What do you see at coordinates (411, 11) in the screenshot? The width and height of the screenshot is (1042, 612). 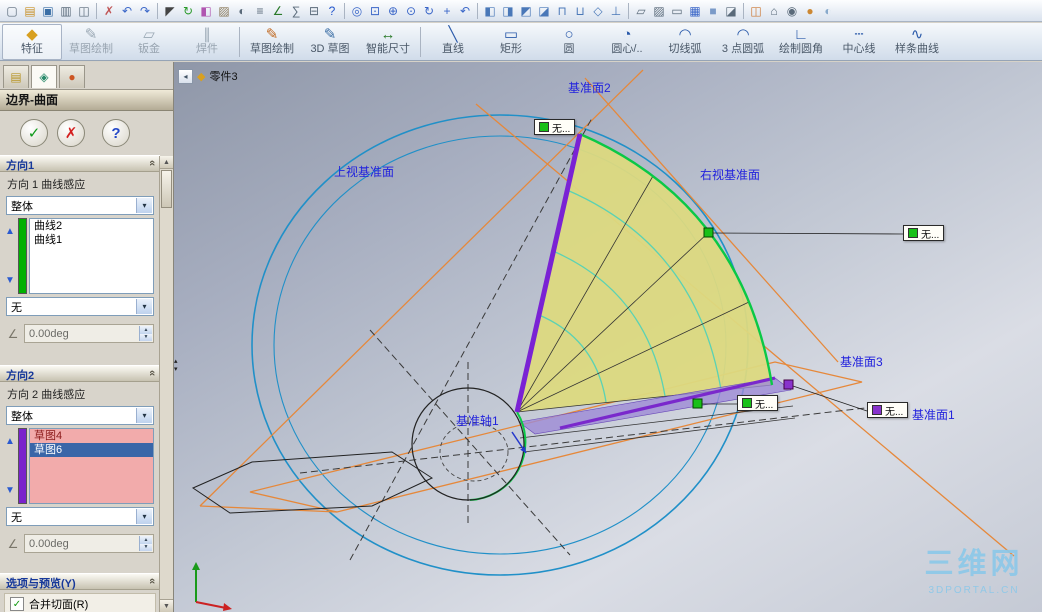 I see `zoom-to-selection-icon: ⊙` at bounding box center [411, 11].